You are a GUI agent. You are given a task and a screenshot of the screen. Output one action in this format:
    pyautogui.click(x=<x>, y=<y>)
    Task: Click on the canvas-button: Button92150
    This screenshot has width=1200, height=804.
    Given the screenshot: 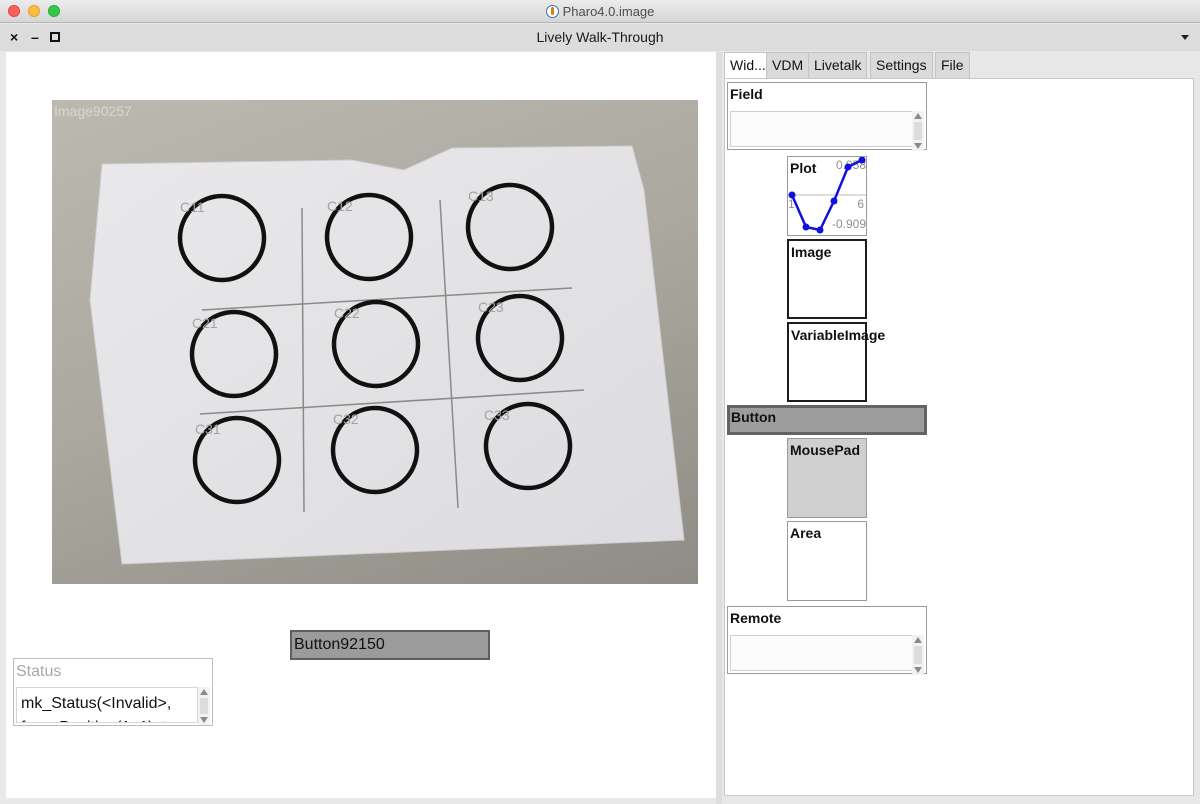 What is the action you would take?
    pyautogui.click(x=390, y=645)
    